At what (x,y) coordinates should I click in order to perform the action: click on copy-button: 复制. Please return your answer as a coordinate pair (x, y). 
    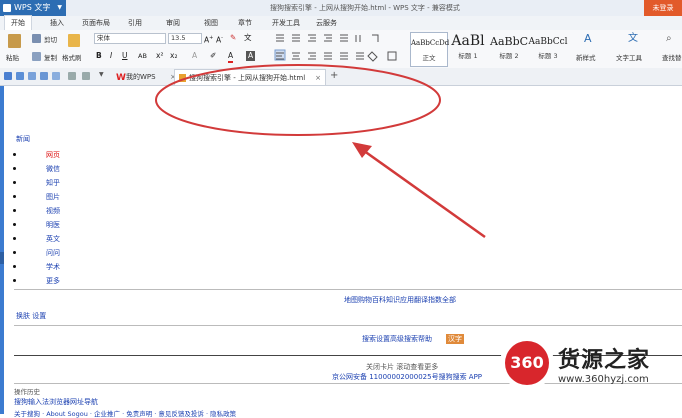
    Looking at the image, I should click on (50, 57).